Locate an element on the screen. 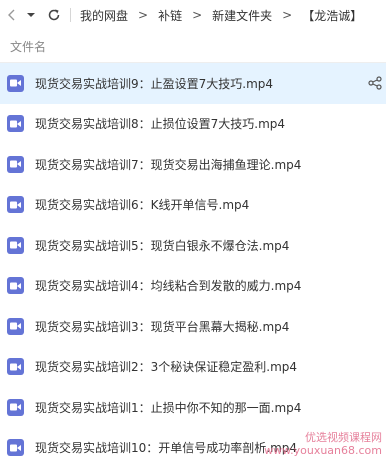 Image resolution: width=386 pixels, height=471 pixels. watermark: 优选视频课程网 www.youxuan68.com is located at coordinates (323, 444).